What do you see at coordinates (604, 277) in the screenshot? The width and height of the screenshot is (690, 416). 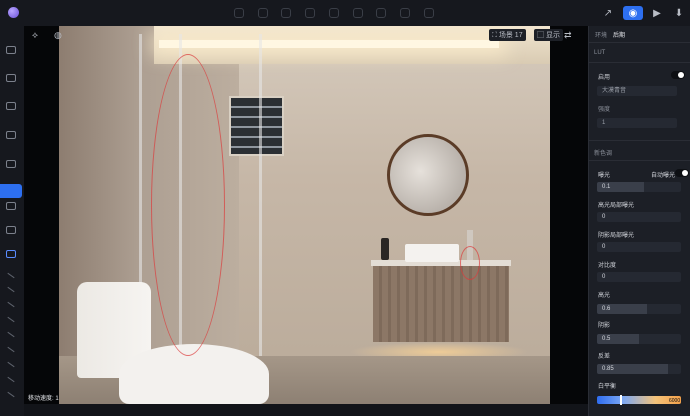 I see `contrast-value: 0` at bounding box center [604, 277].